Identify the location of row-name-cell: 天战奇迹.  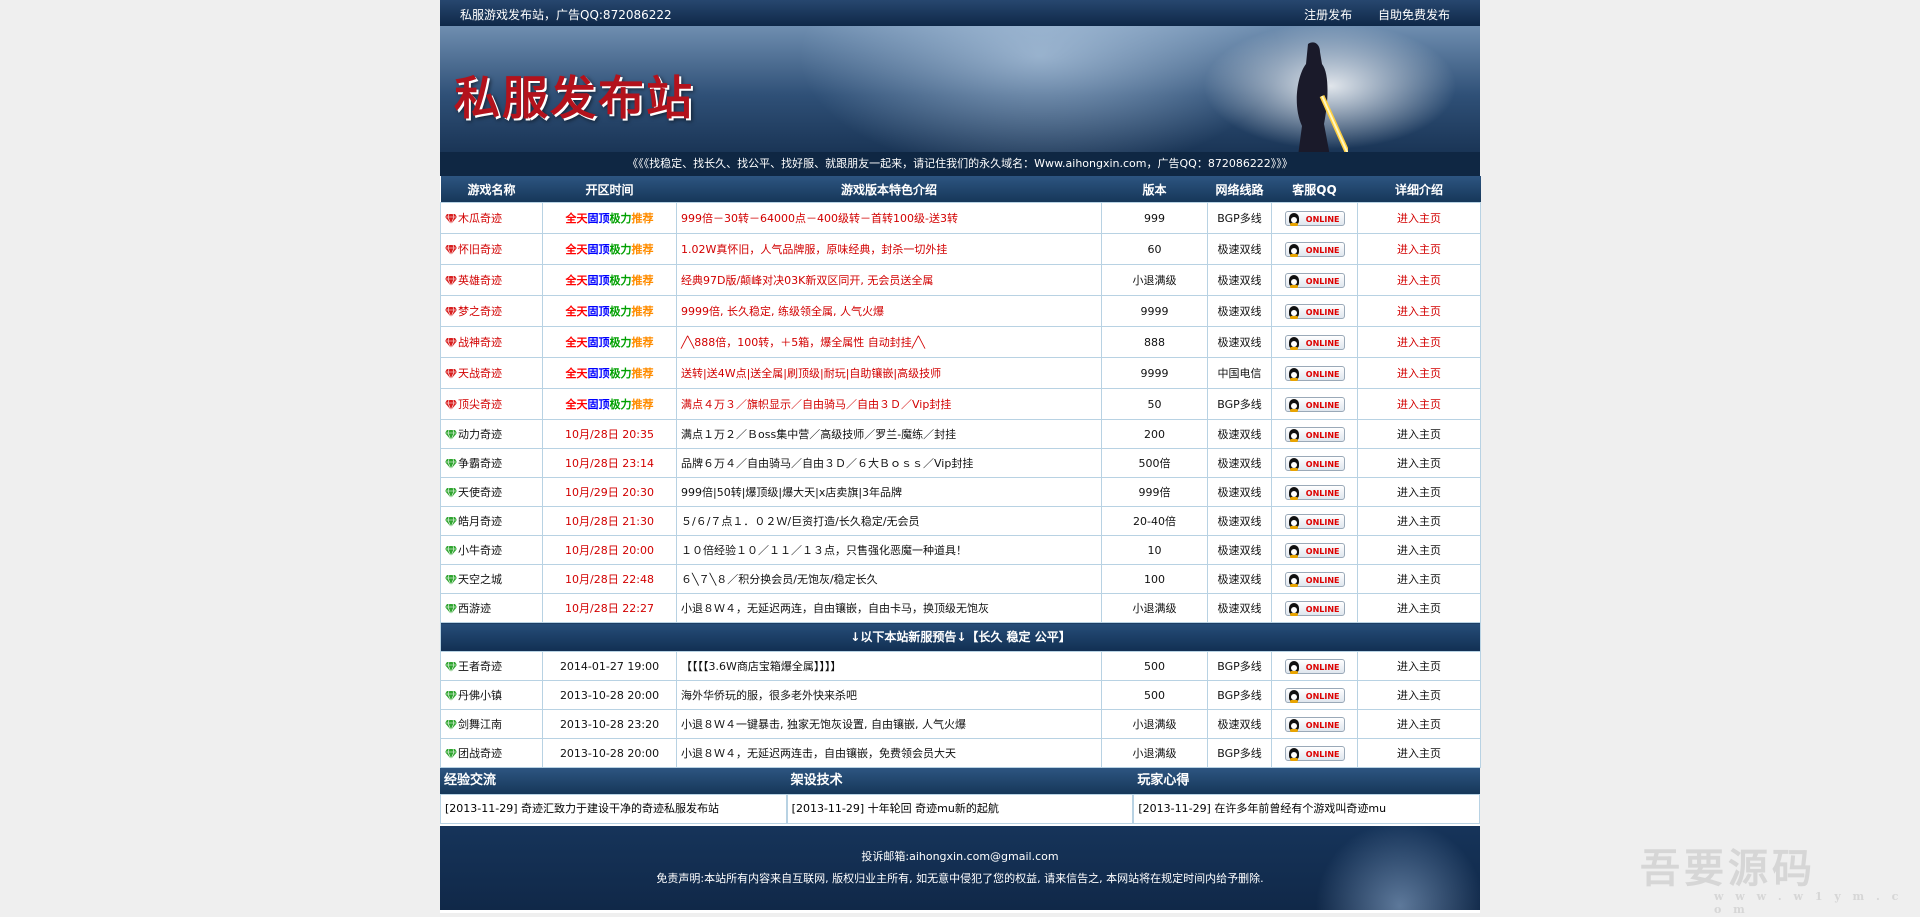
(491, 373).